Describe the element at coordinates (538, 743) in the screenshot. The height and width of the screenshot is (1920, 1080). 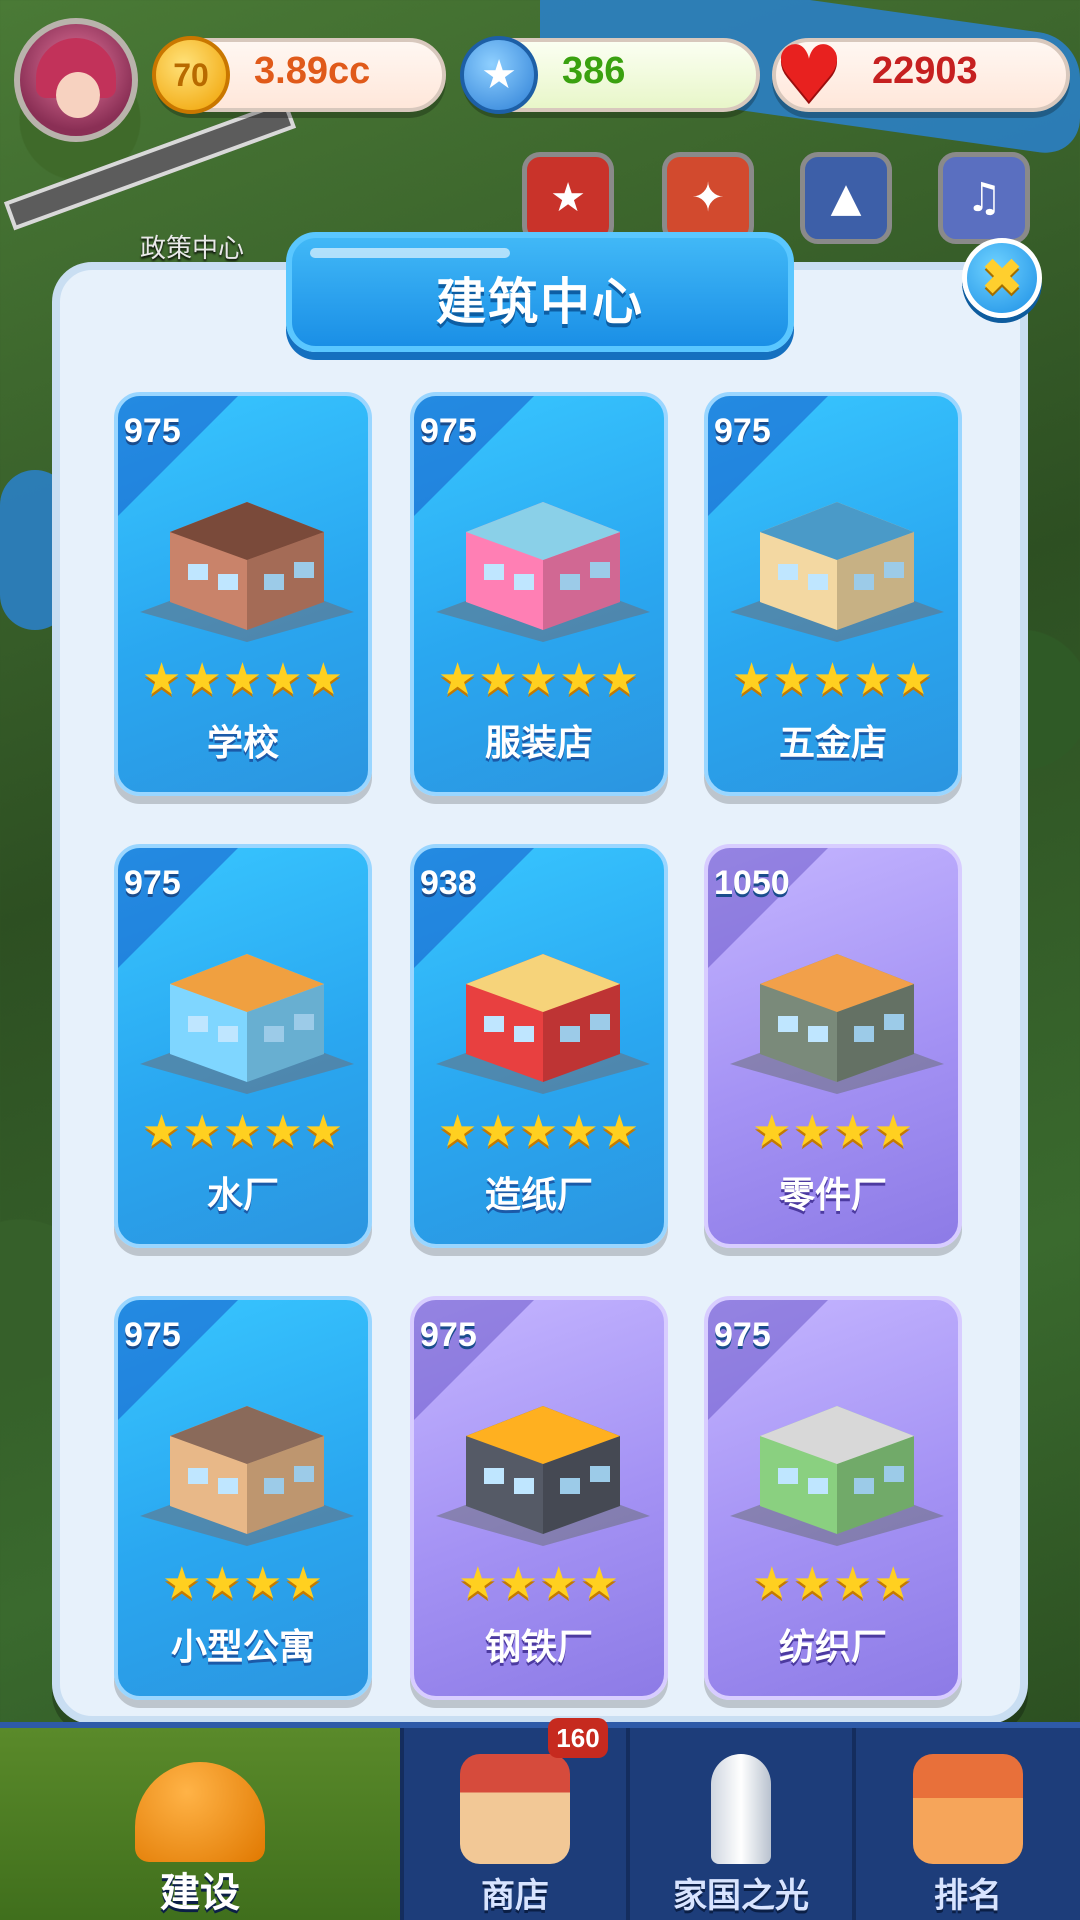
I see `building-name: 服装店` at that location.